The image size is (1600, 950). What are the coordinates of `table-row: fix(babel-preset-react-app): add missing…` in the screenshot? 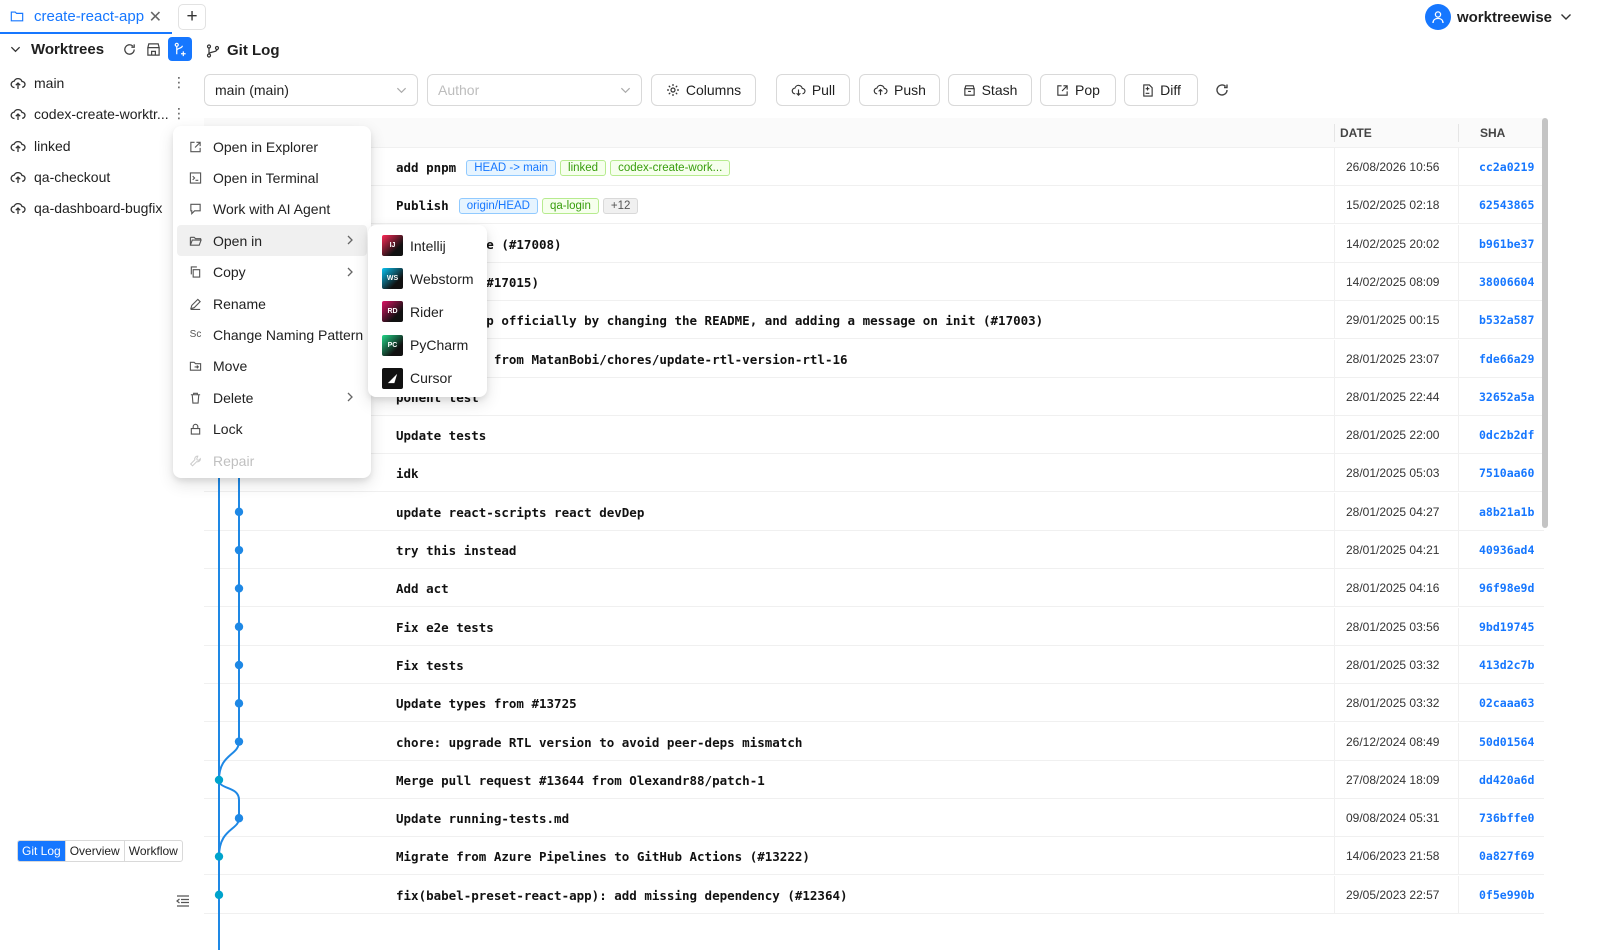 It's located at (874, 894).